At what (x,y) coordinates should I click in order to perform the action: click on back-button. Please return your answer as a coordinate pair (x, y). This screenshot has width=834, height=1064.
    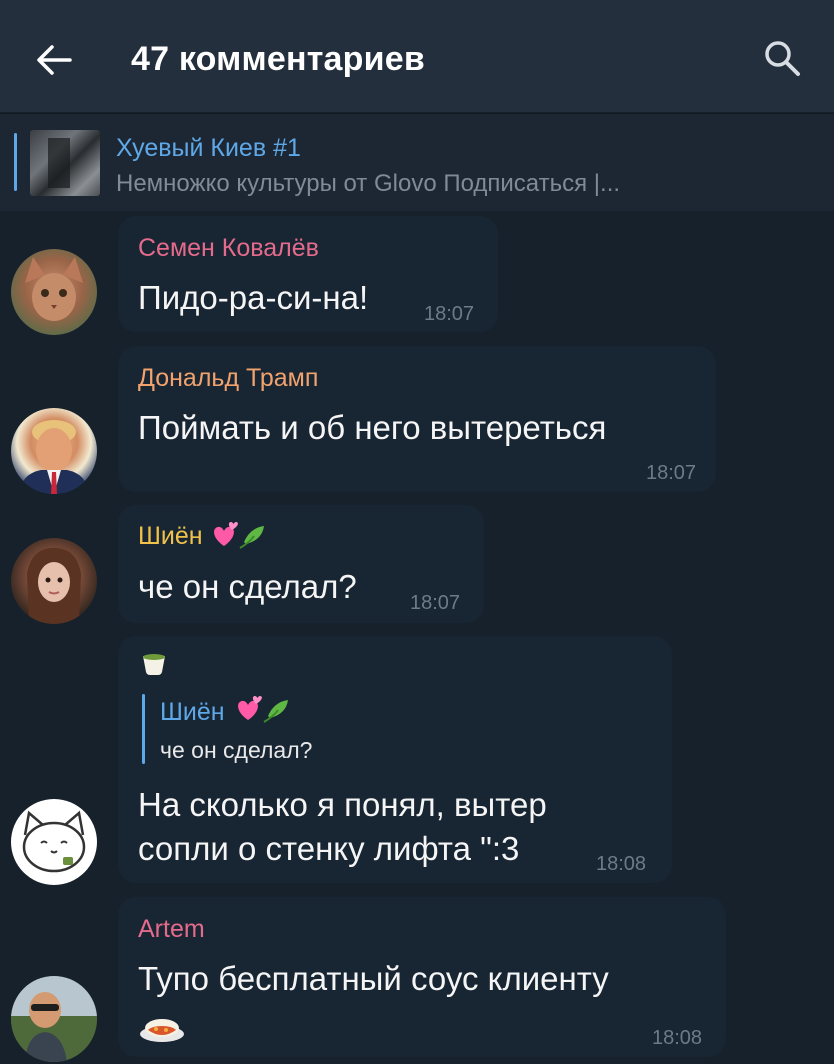
    Looking at the image, I should click on (54, 60).